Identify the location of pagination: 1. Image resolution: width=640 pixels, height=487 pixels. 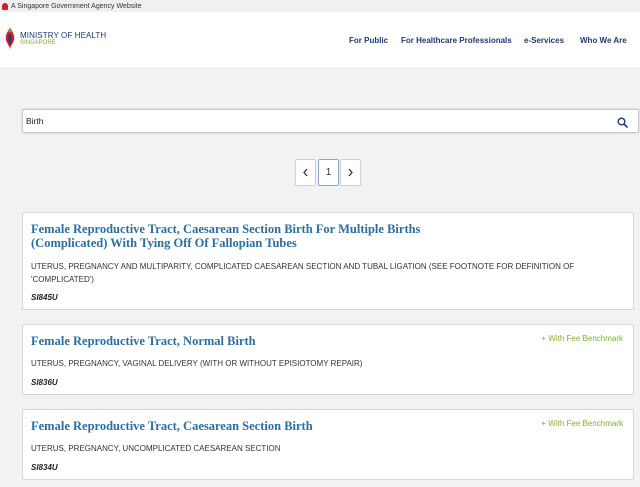
(320, 172).